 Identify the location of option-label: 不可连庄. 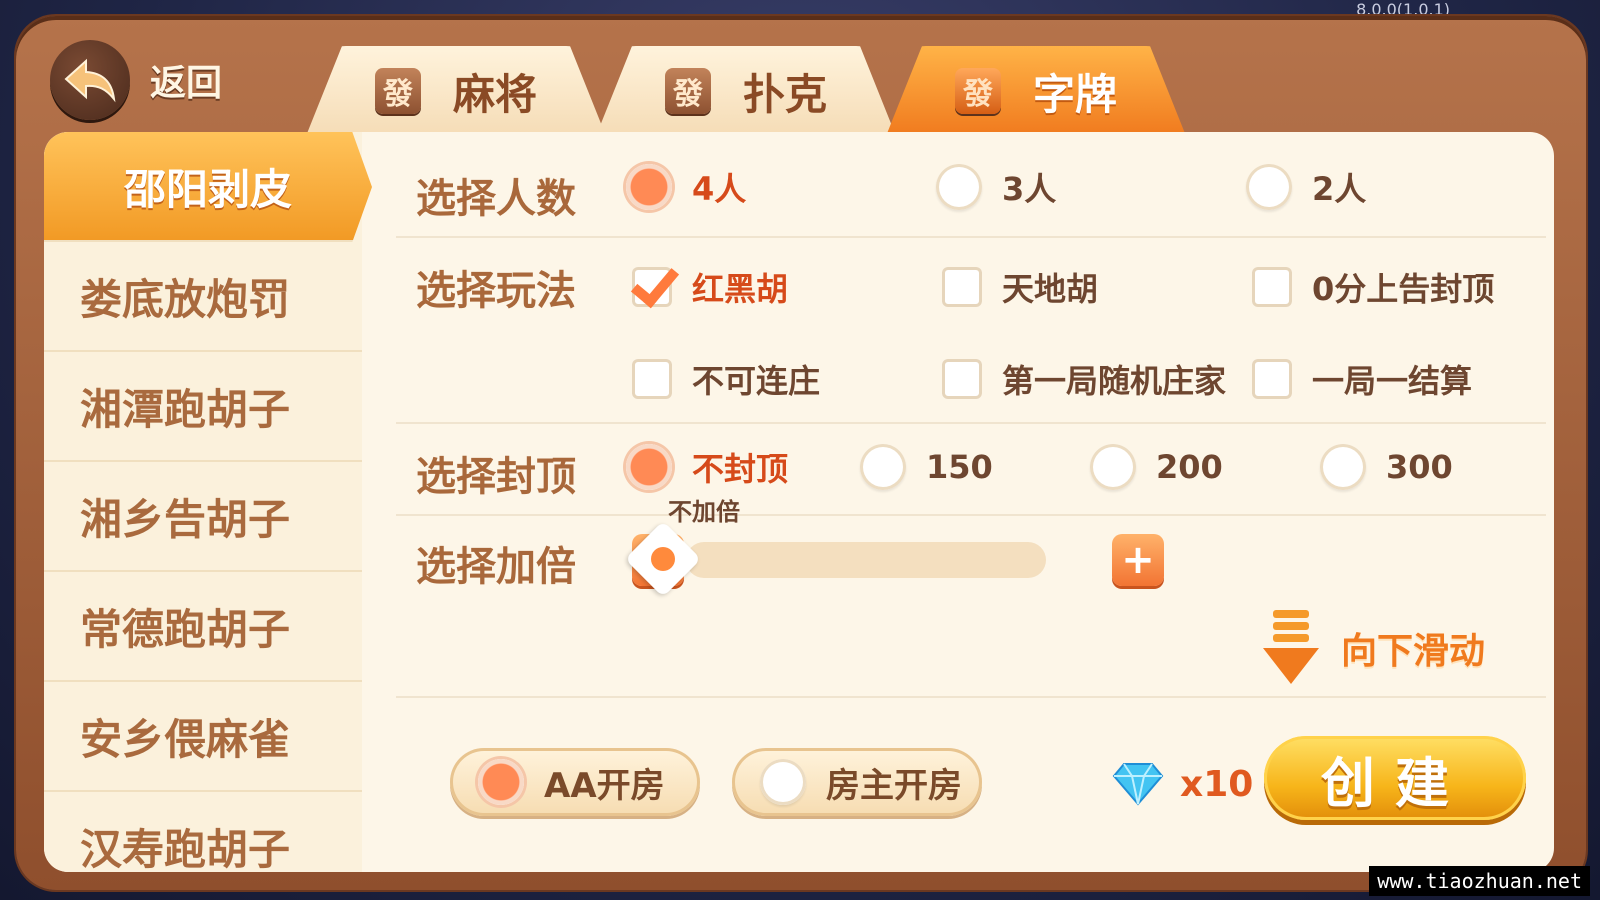
(756, 381).